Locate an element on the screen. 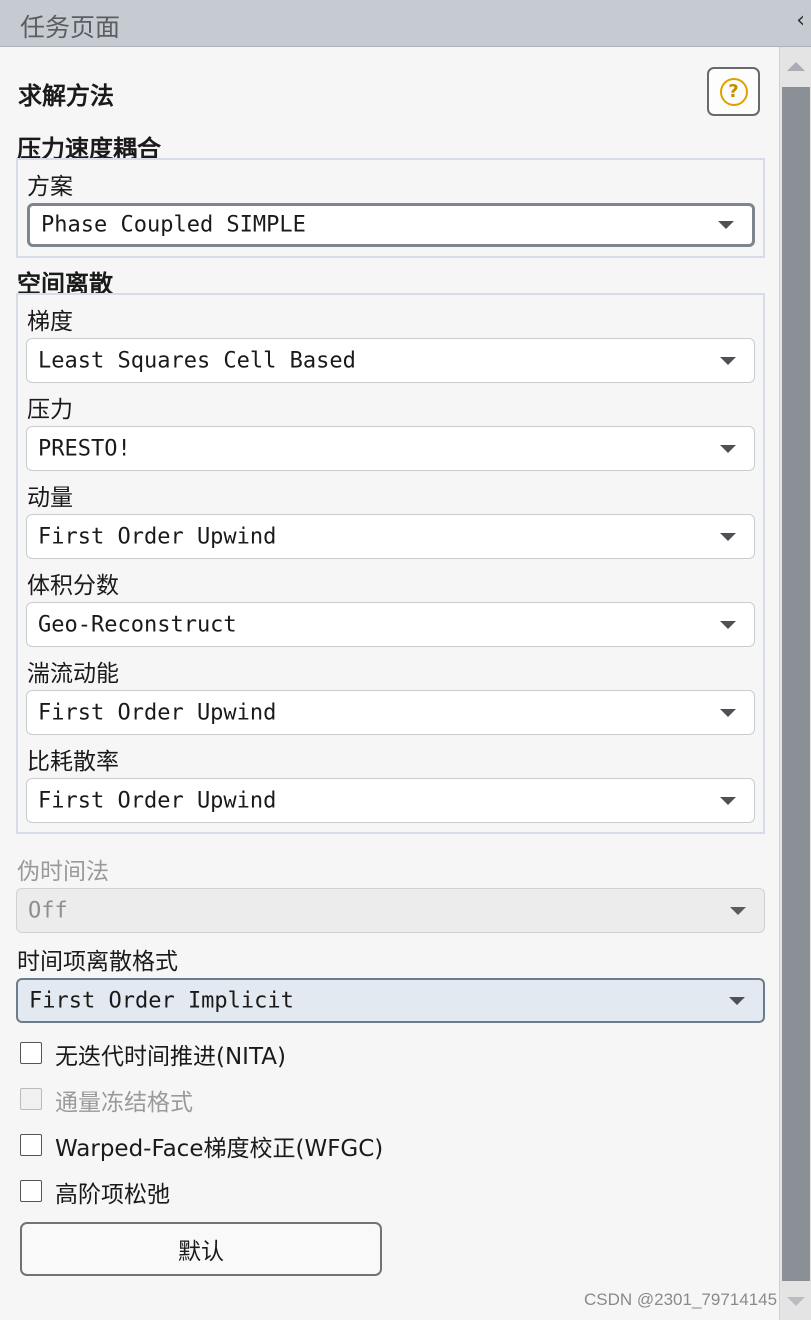 The height and width of the screenshot is (1320, 811). scroll-up-arrow-icon is located at coordinates (795, 66).